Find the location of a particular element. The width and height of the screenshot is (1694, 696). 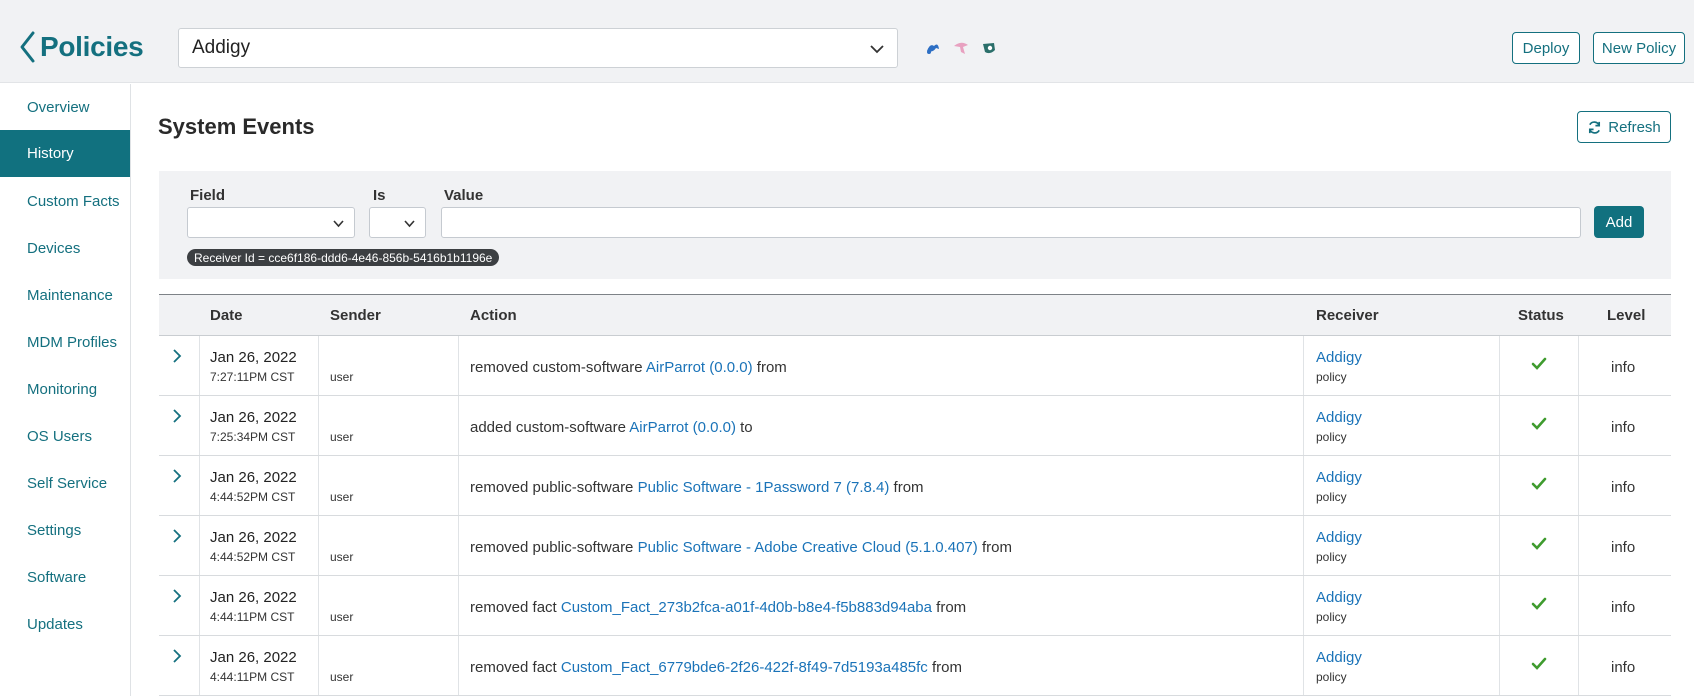

sidebar-item-mdm-profiles: MDM Profiles is located at coordinates (65, 342).